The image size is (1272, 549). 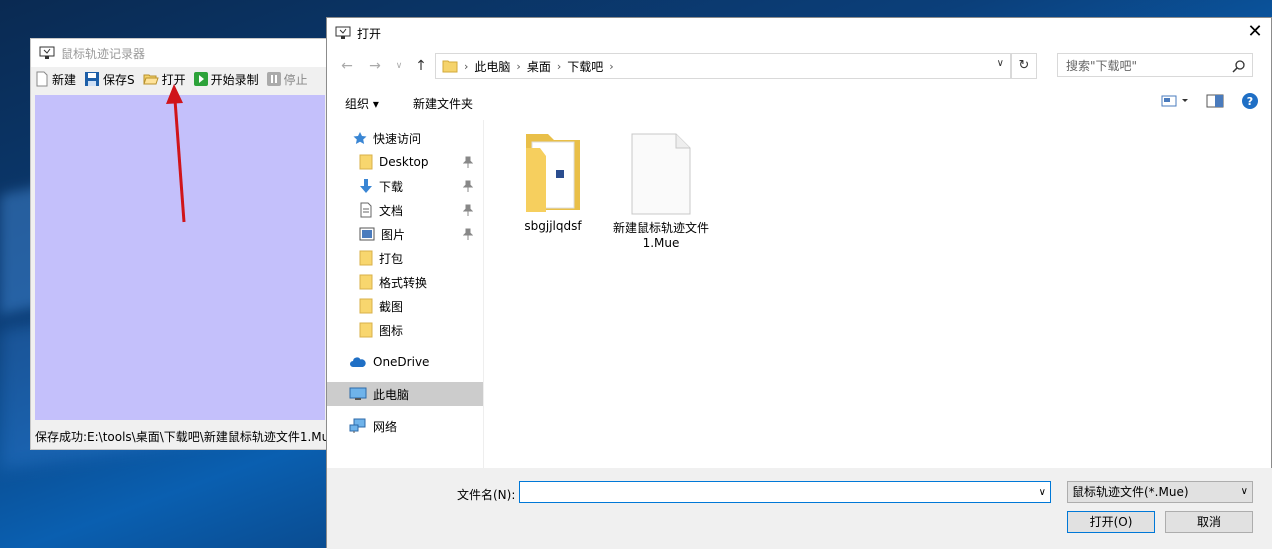 I want to click on view-controls: ?, so click(x=1210, y=101).